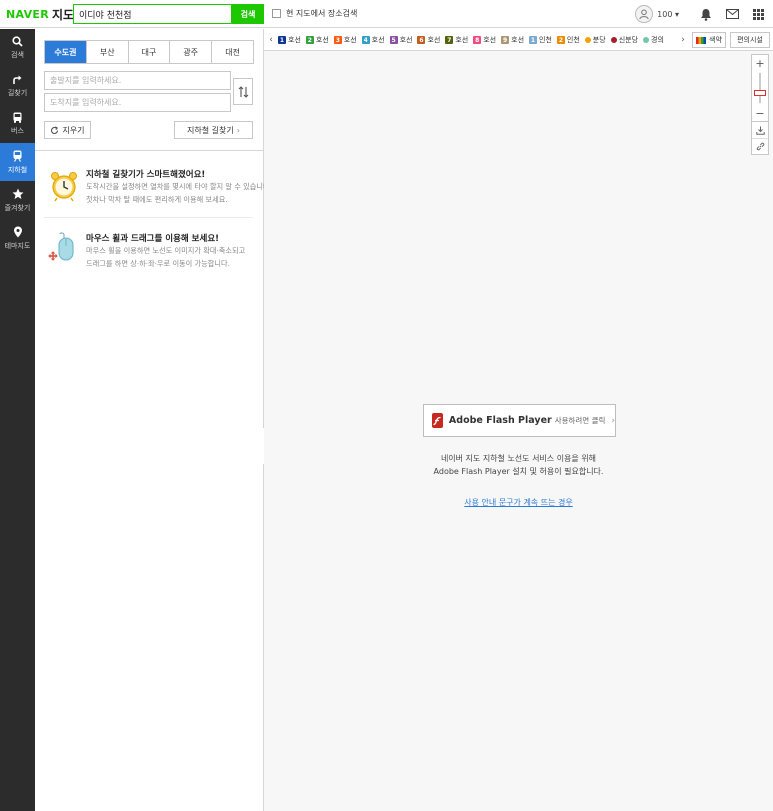 This screenshot has height=811, width=773. What do you see at coordinates (149, 150) in the screenshot?
I see `panel-divider` at bounding box center [149, 150].